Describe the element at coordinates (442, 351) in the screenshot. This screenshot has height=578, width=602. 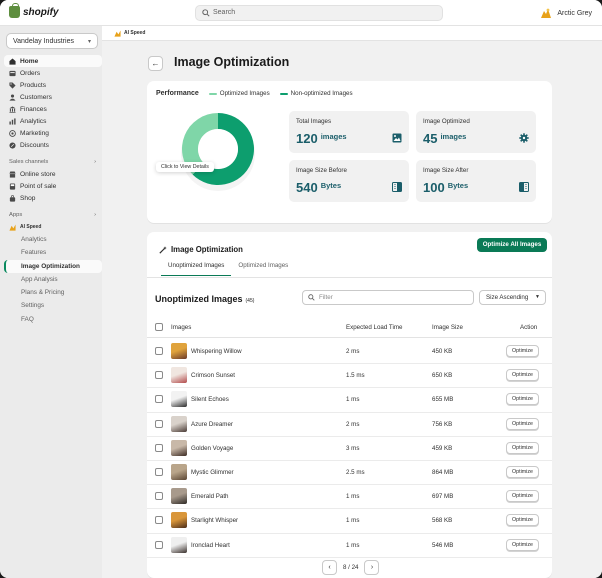
I see `image-size: 450 KB` at that location.